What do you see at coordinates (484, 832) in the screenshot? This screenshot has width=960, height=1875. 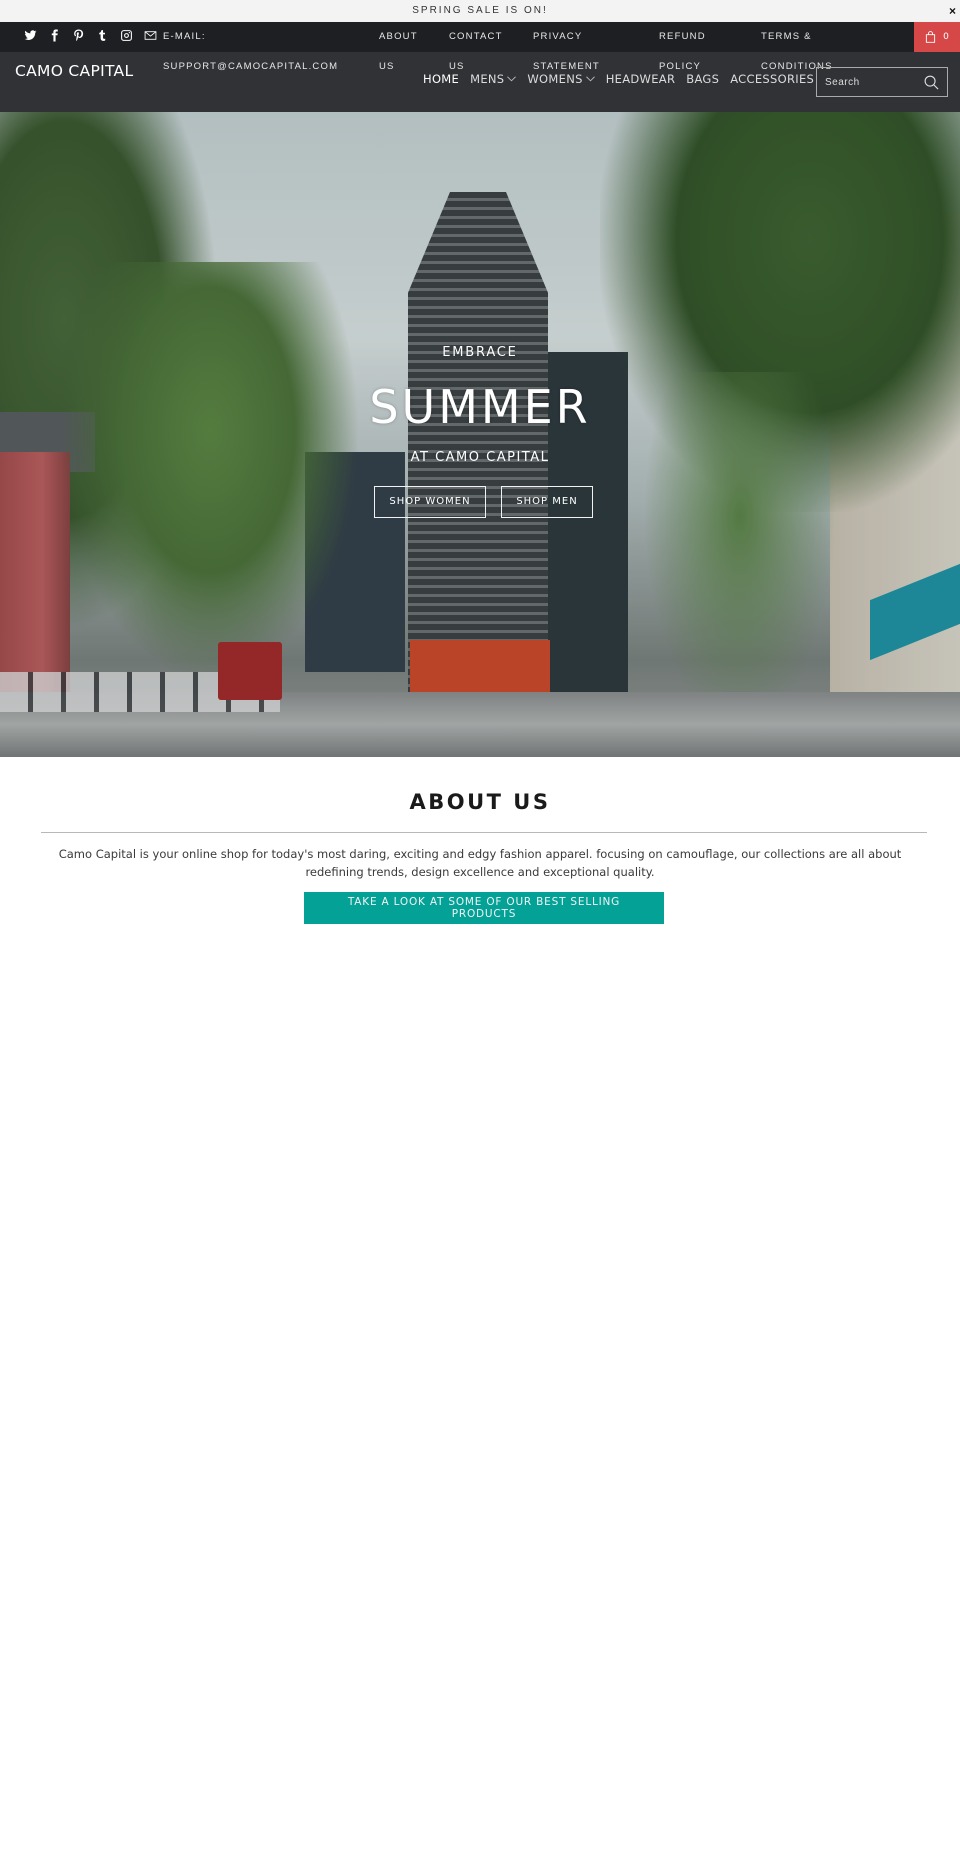 I see `section-divider` at bounding box center [484, 832].